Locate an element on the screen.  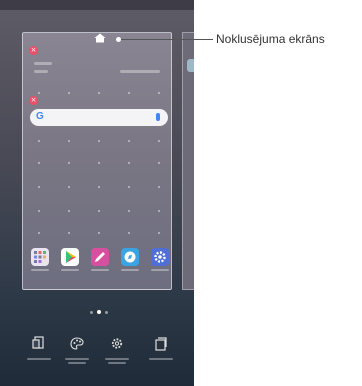
callout-label: Noklusējuma ekrāns is located at coordinates (270, 39).